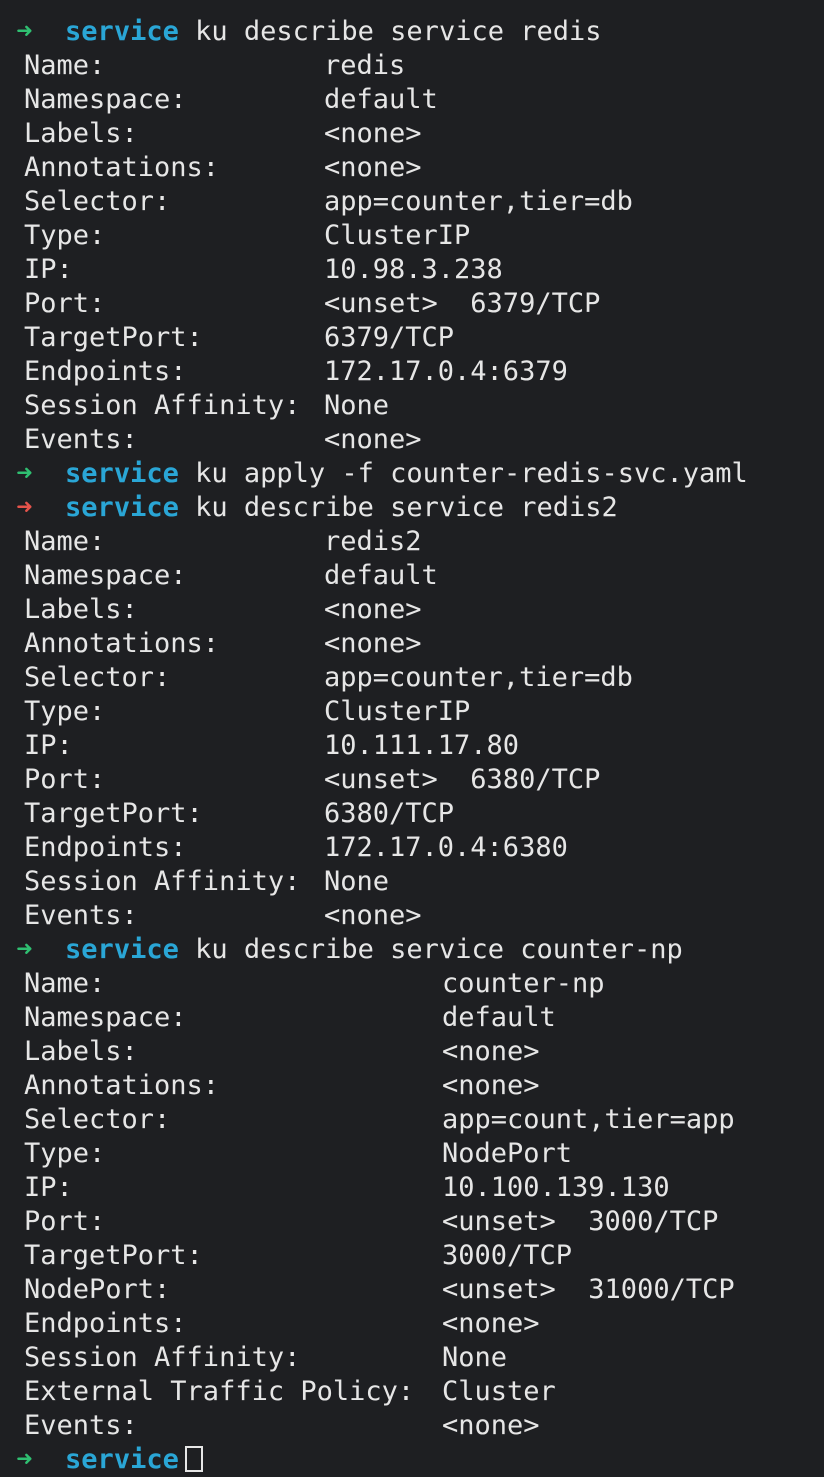  What do you see at coordinates (412, 202) in the screenshot?
I see `describe-field-row: Selector: app=counter,tier=db` at bounding box center [412, 202].